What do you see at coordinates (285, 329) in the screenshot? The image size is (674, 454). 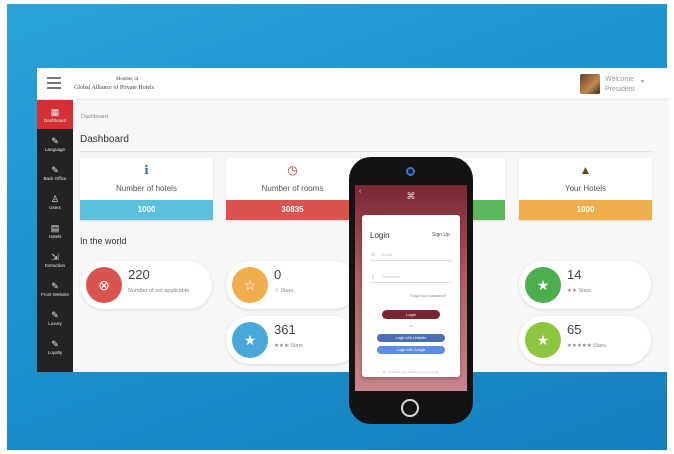 I see `pill-number: 361` at bounding box center [285, 329].